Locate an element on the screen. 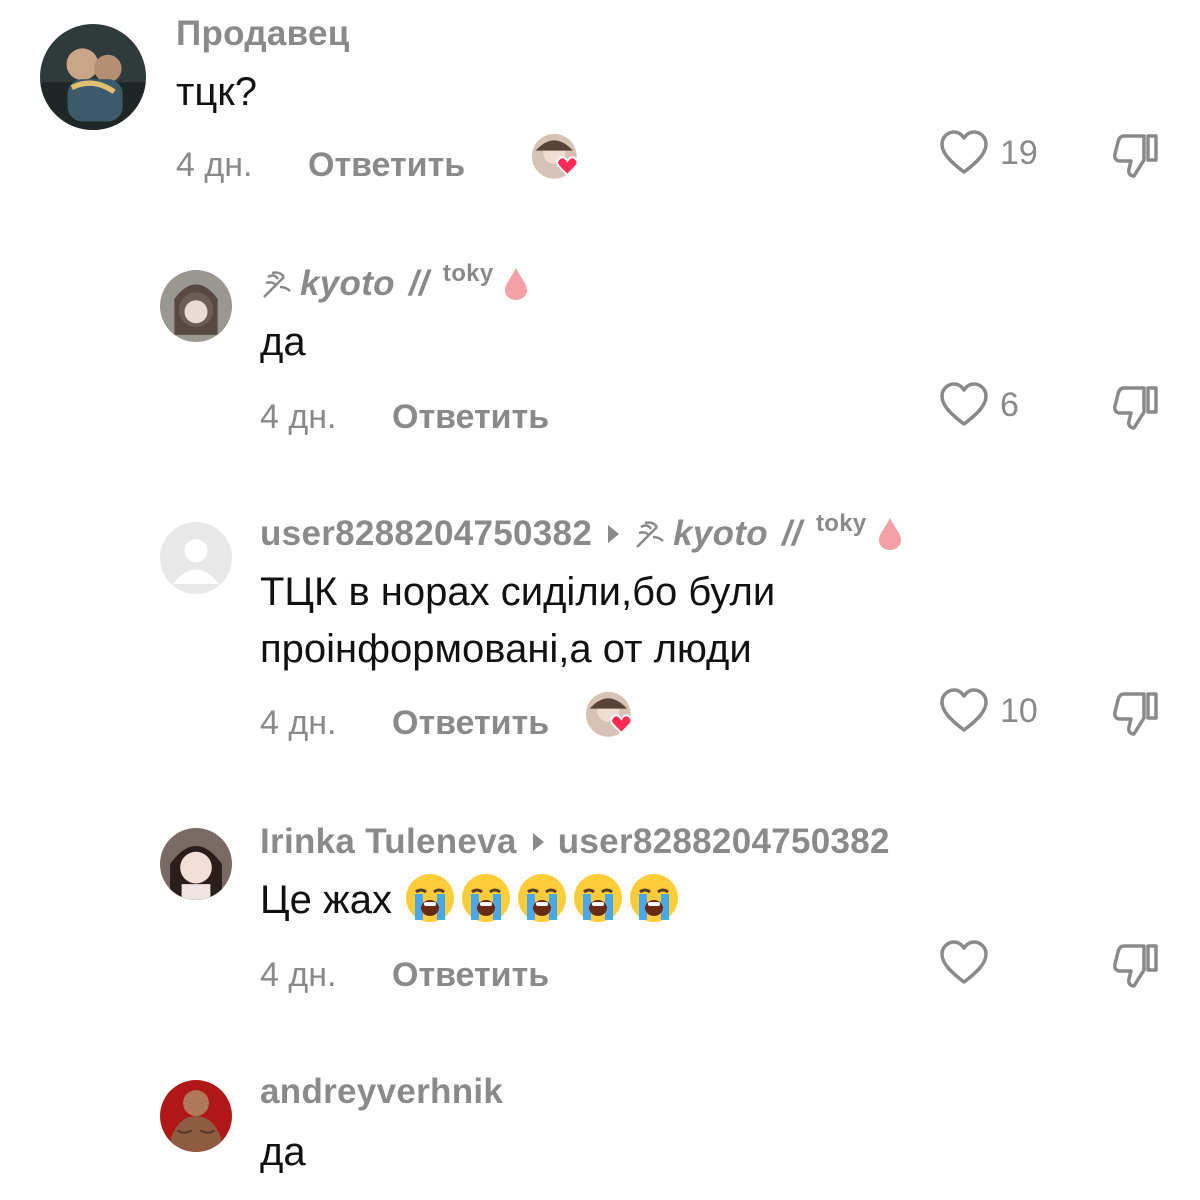 The image size is (1200, 1200). comment-meta: 4 дн. Ответить 19 is located at coordinates (600, 168).